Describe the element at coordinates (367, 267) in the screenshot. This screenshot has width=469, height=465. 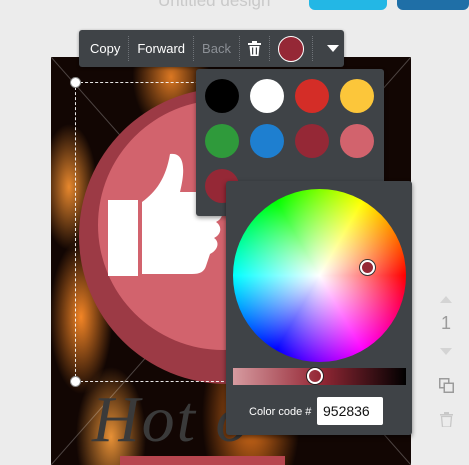
I see `color-wheel-knob` at that location.